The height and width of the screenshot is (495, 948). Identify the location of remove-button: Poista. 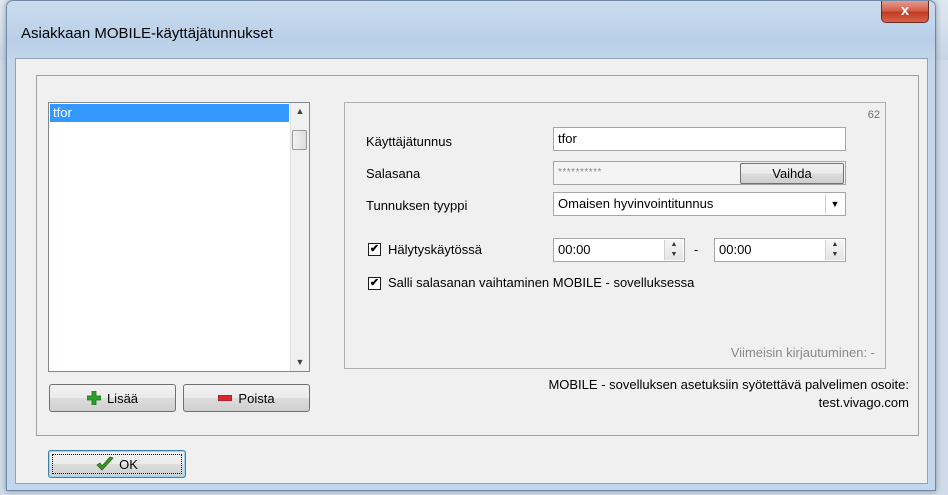
(246, 398).